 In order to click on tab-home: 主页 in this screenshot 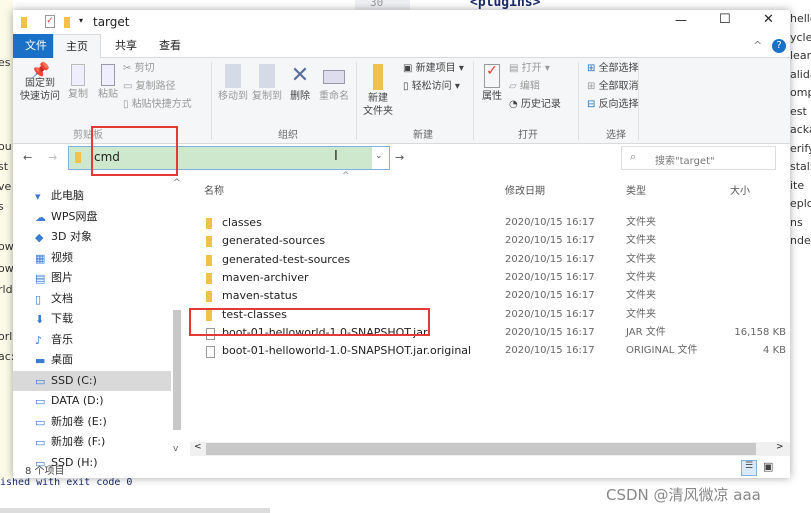, I will do `click(77, 46)`.